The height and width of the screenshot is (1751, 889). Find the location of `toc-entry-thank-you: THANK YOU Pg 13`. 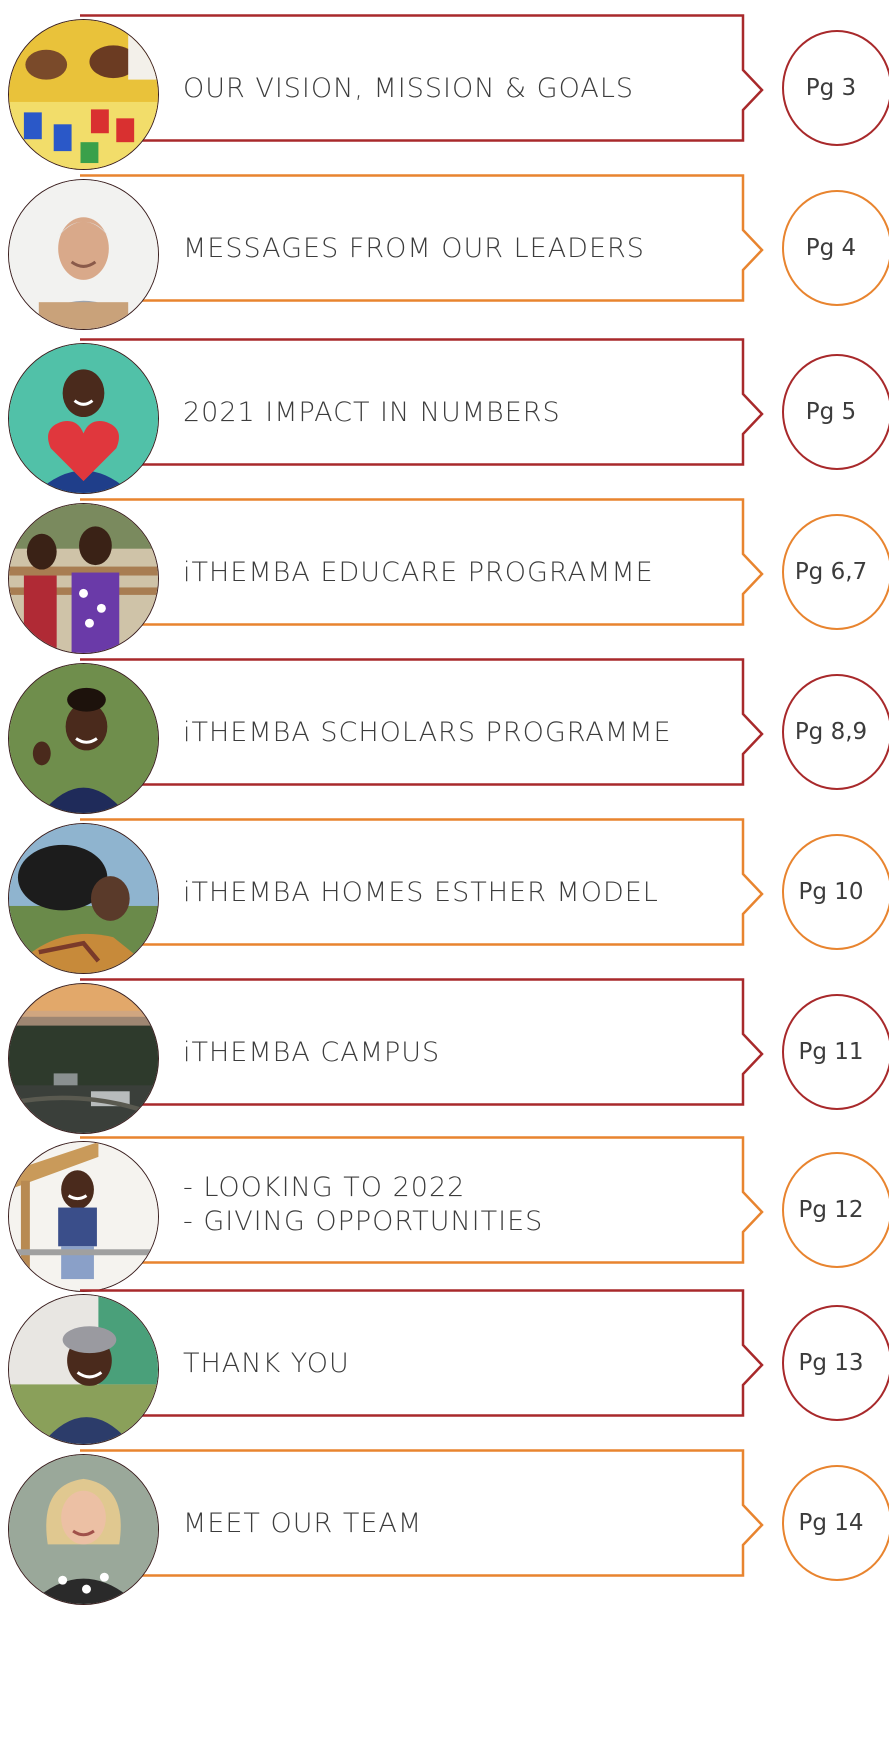

toc-entry-thank-you: THANK YOU Pg 13 is located at coordinates (444, 1367).